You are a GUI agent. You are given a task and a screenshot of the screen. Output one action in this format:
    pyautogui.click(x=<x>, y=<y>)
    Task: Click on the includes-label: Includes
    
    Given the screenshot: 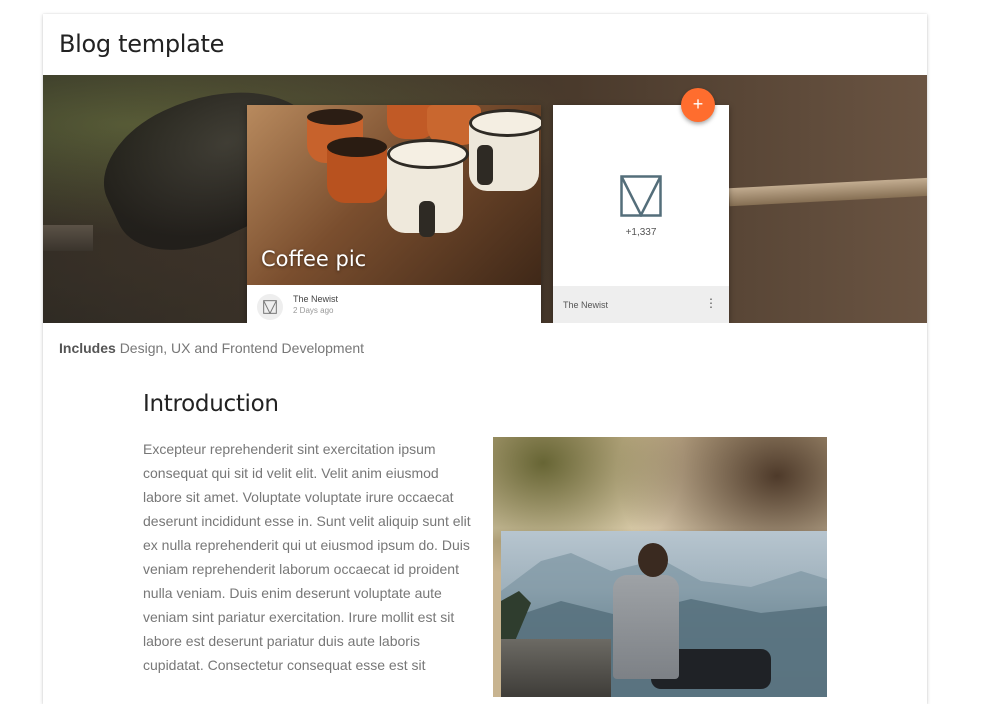 What is the action you would take?
    pyautogui.click(x=87, y=348)
    